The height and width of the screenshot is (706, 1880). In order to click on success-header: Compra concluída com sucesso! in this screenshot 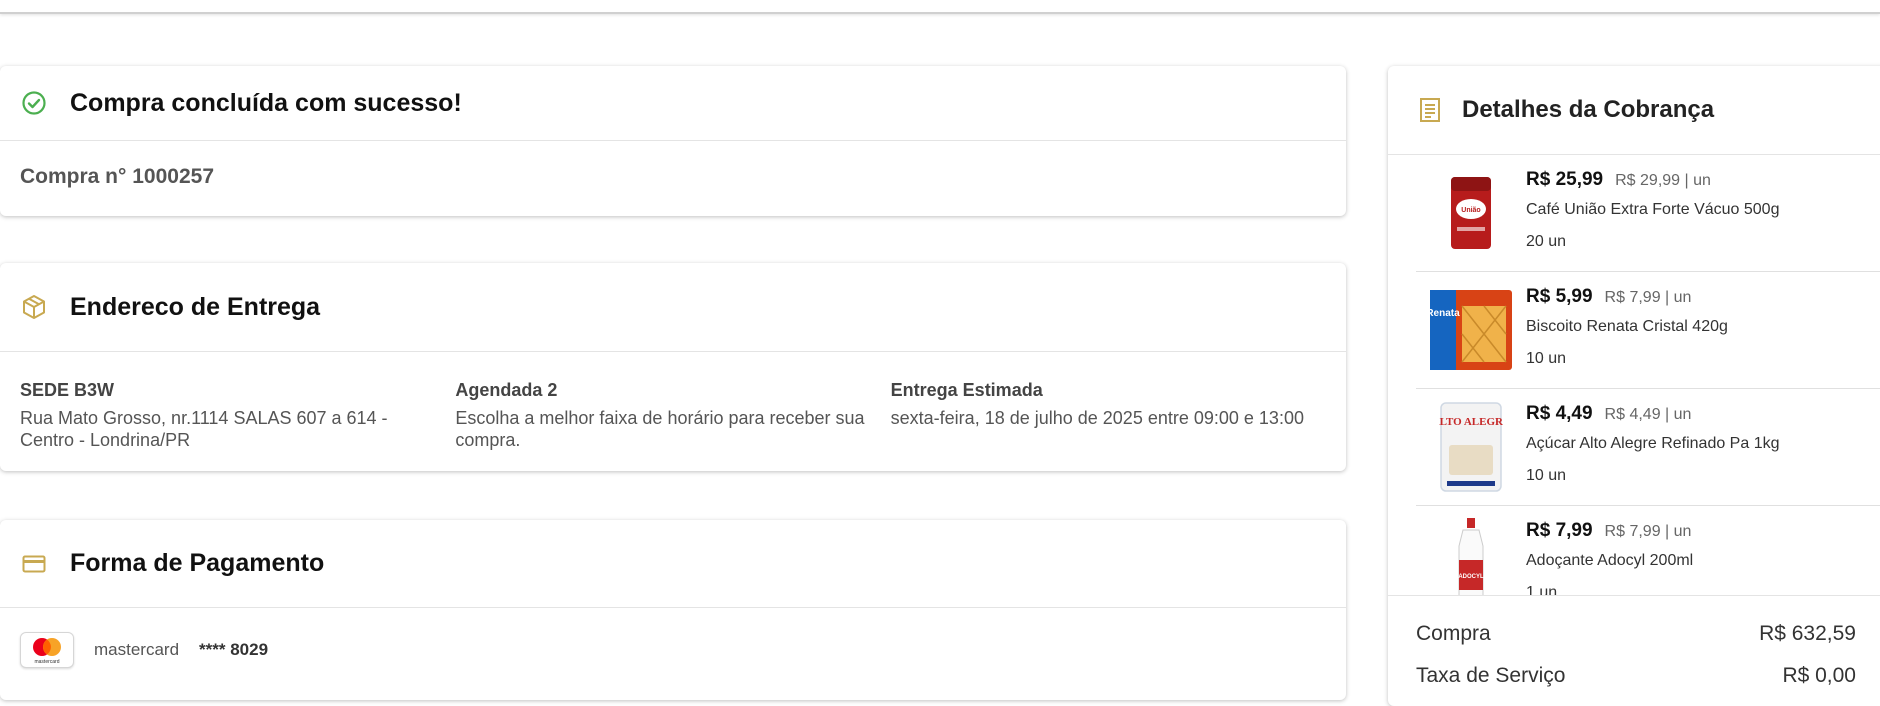, I will do `click(673, 103)`.